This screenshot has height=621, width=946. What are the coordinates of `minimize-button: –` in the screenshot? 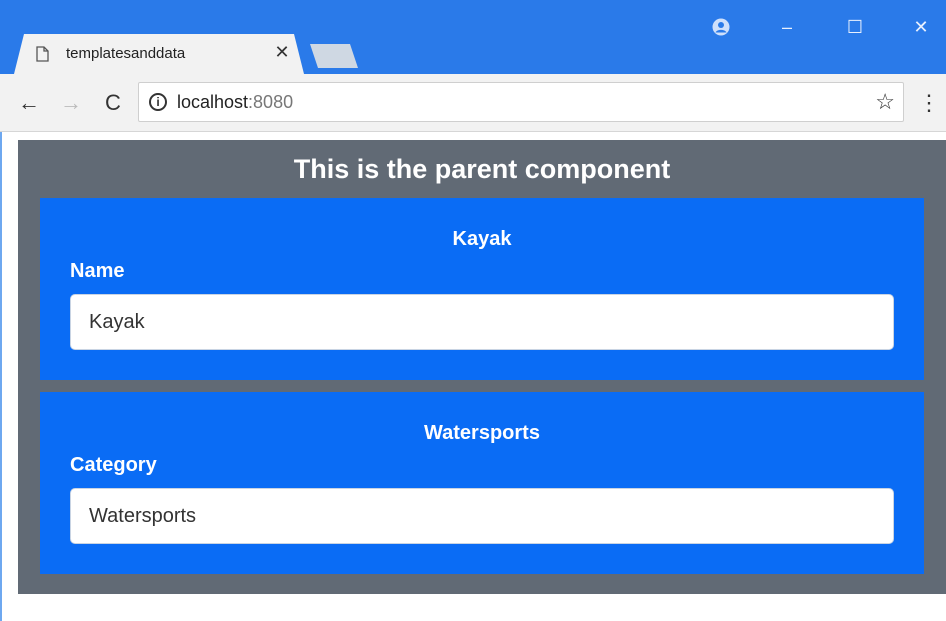 It's located at (787, 27).